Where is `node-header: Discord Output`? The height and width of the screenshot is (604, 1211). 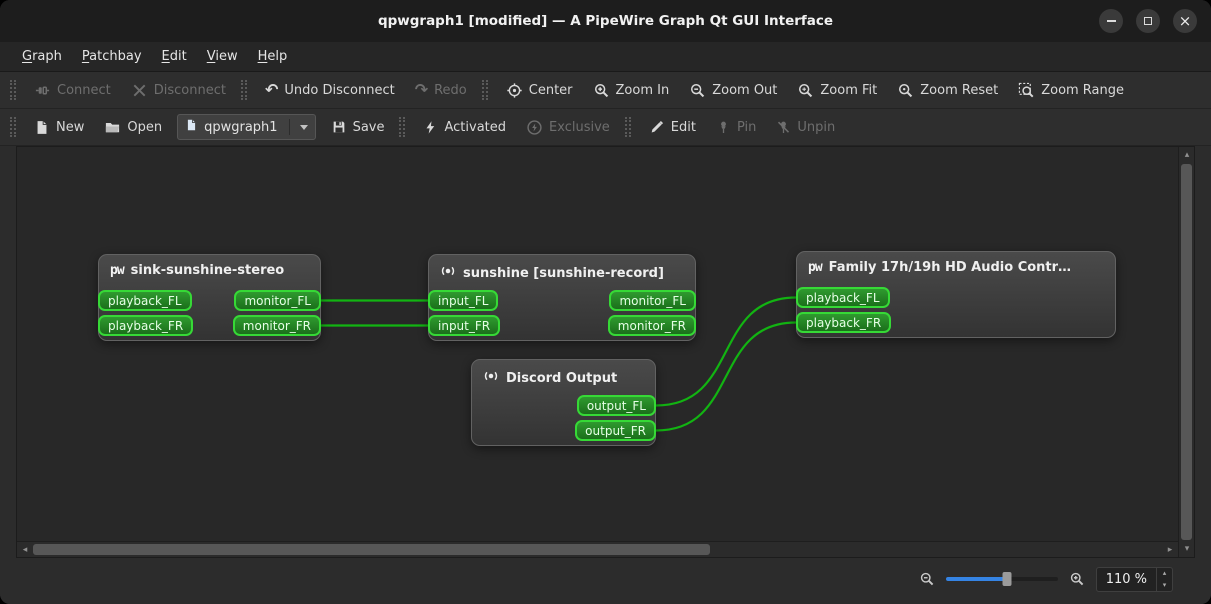
node-header: Discord Output is located at coordinates (563, 376).